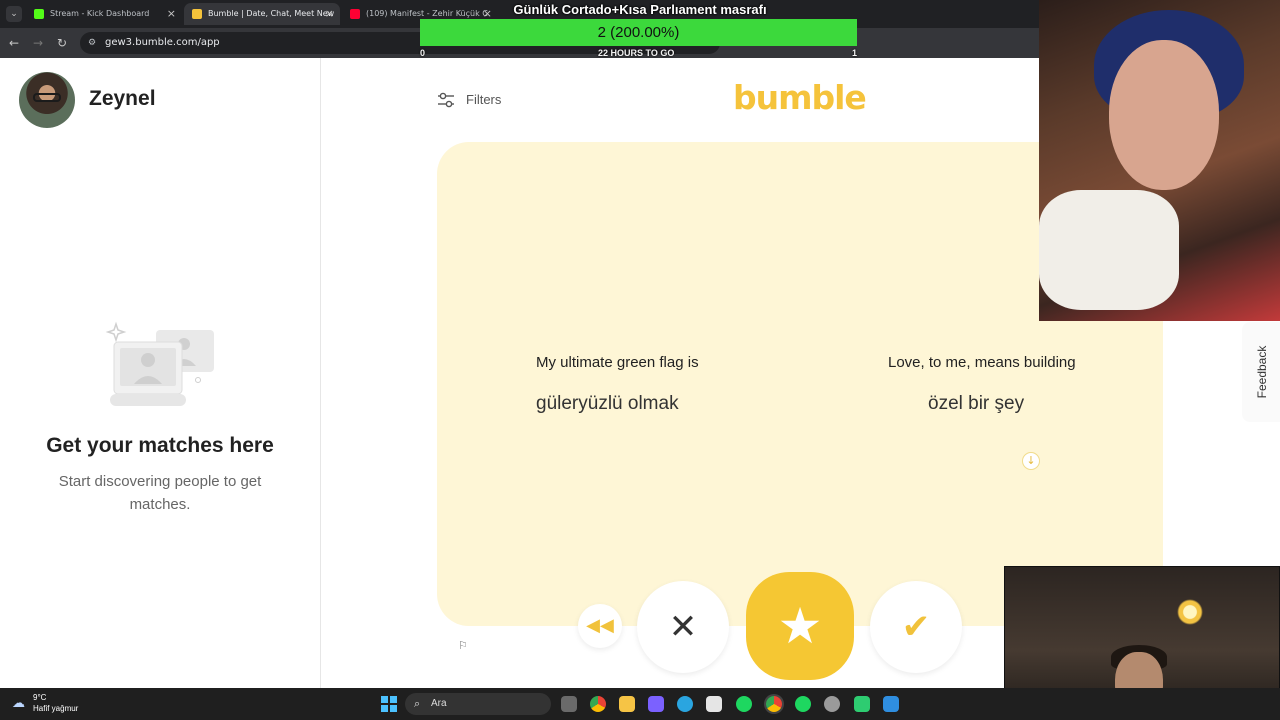  Describe the element at coordinates (714, 704) in the screenshot. I see `store-icon` at that location.